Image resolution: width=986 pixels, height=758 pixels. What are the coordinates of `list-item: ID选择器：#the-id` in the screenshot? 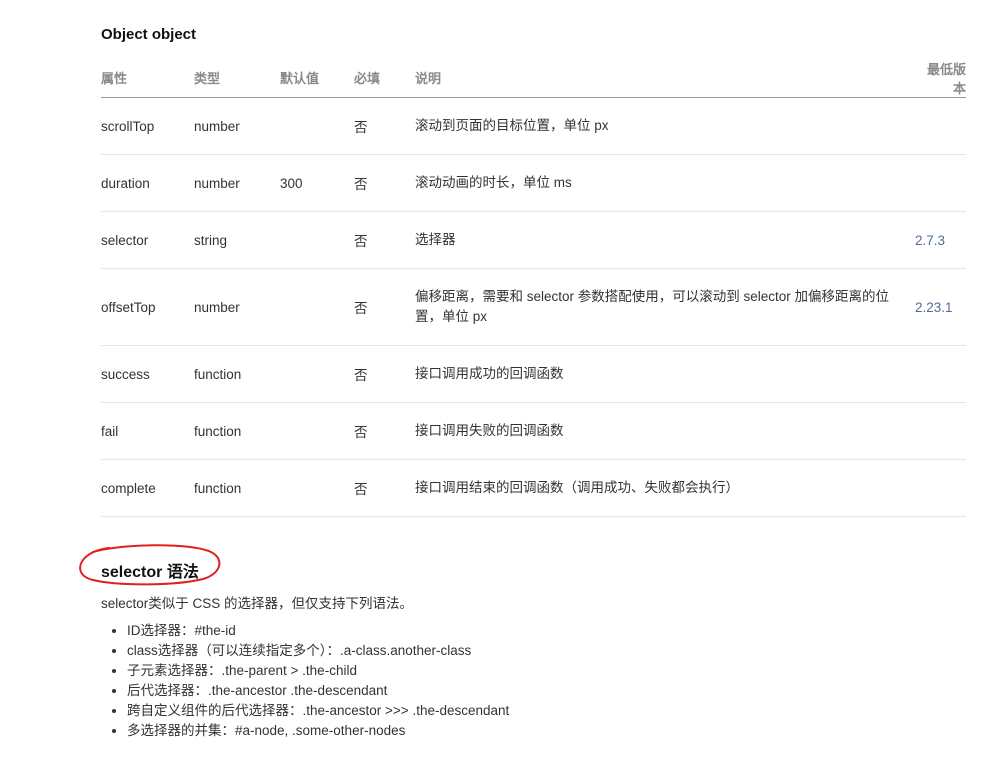 It's located at (318, 631).